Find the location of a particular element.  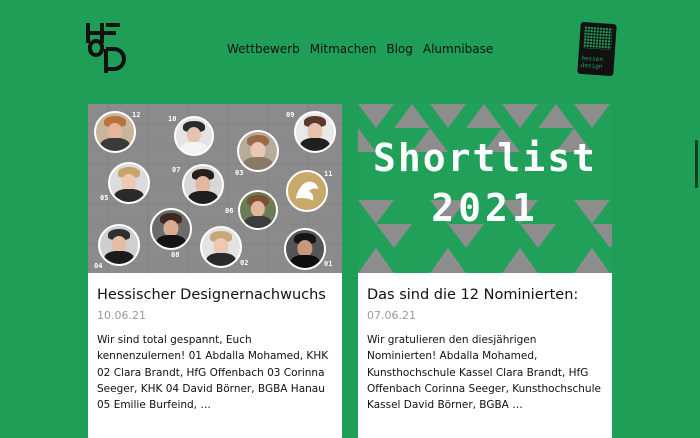

main-navigation: Wettbewerb Mitmachen Blog Alumnibase is located at coordinates (365, 49).